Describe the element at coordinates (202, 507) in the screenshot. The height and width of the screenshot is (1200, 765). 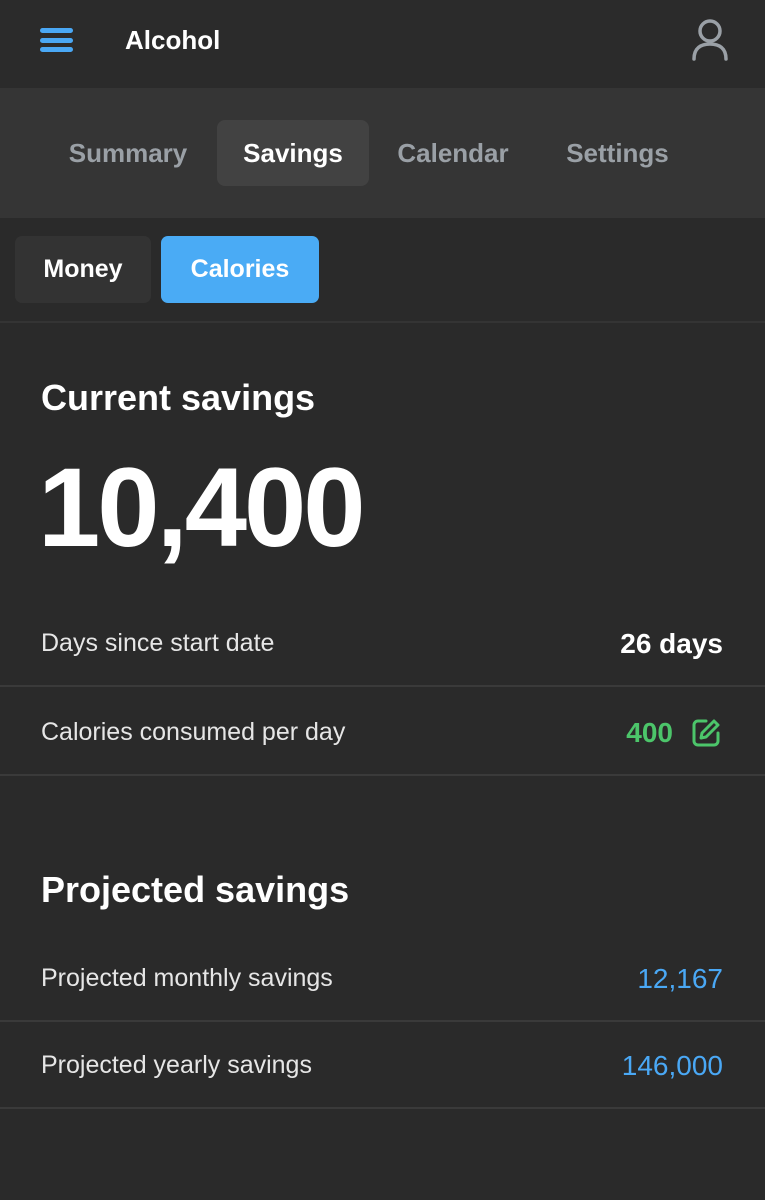
I see `current-savings-value: 10,400` at that location.